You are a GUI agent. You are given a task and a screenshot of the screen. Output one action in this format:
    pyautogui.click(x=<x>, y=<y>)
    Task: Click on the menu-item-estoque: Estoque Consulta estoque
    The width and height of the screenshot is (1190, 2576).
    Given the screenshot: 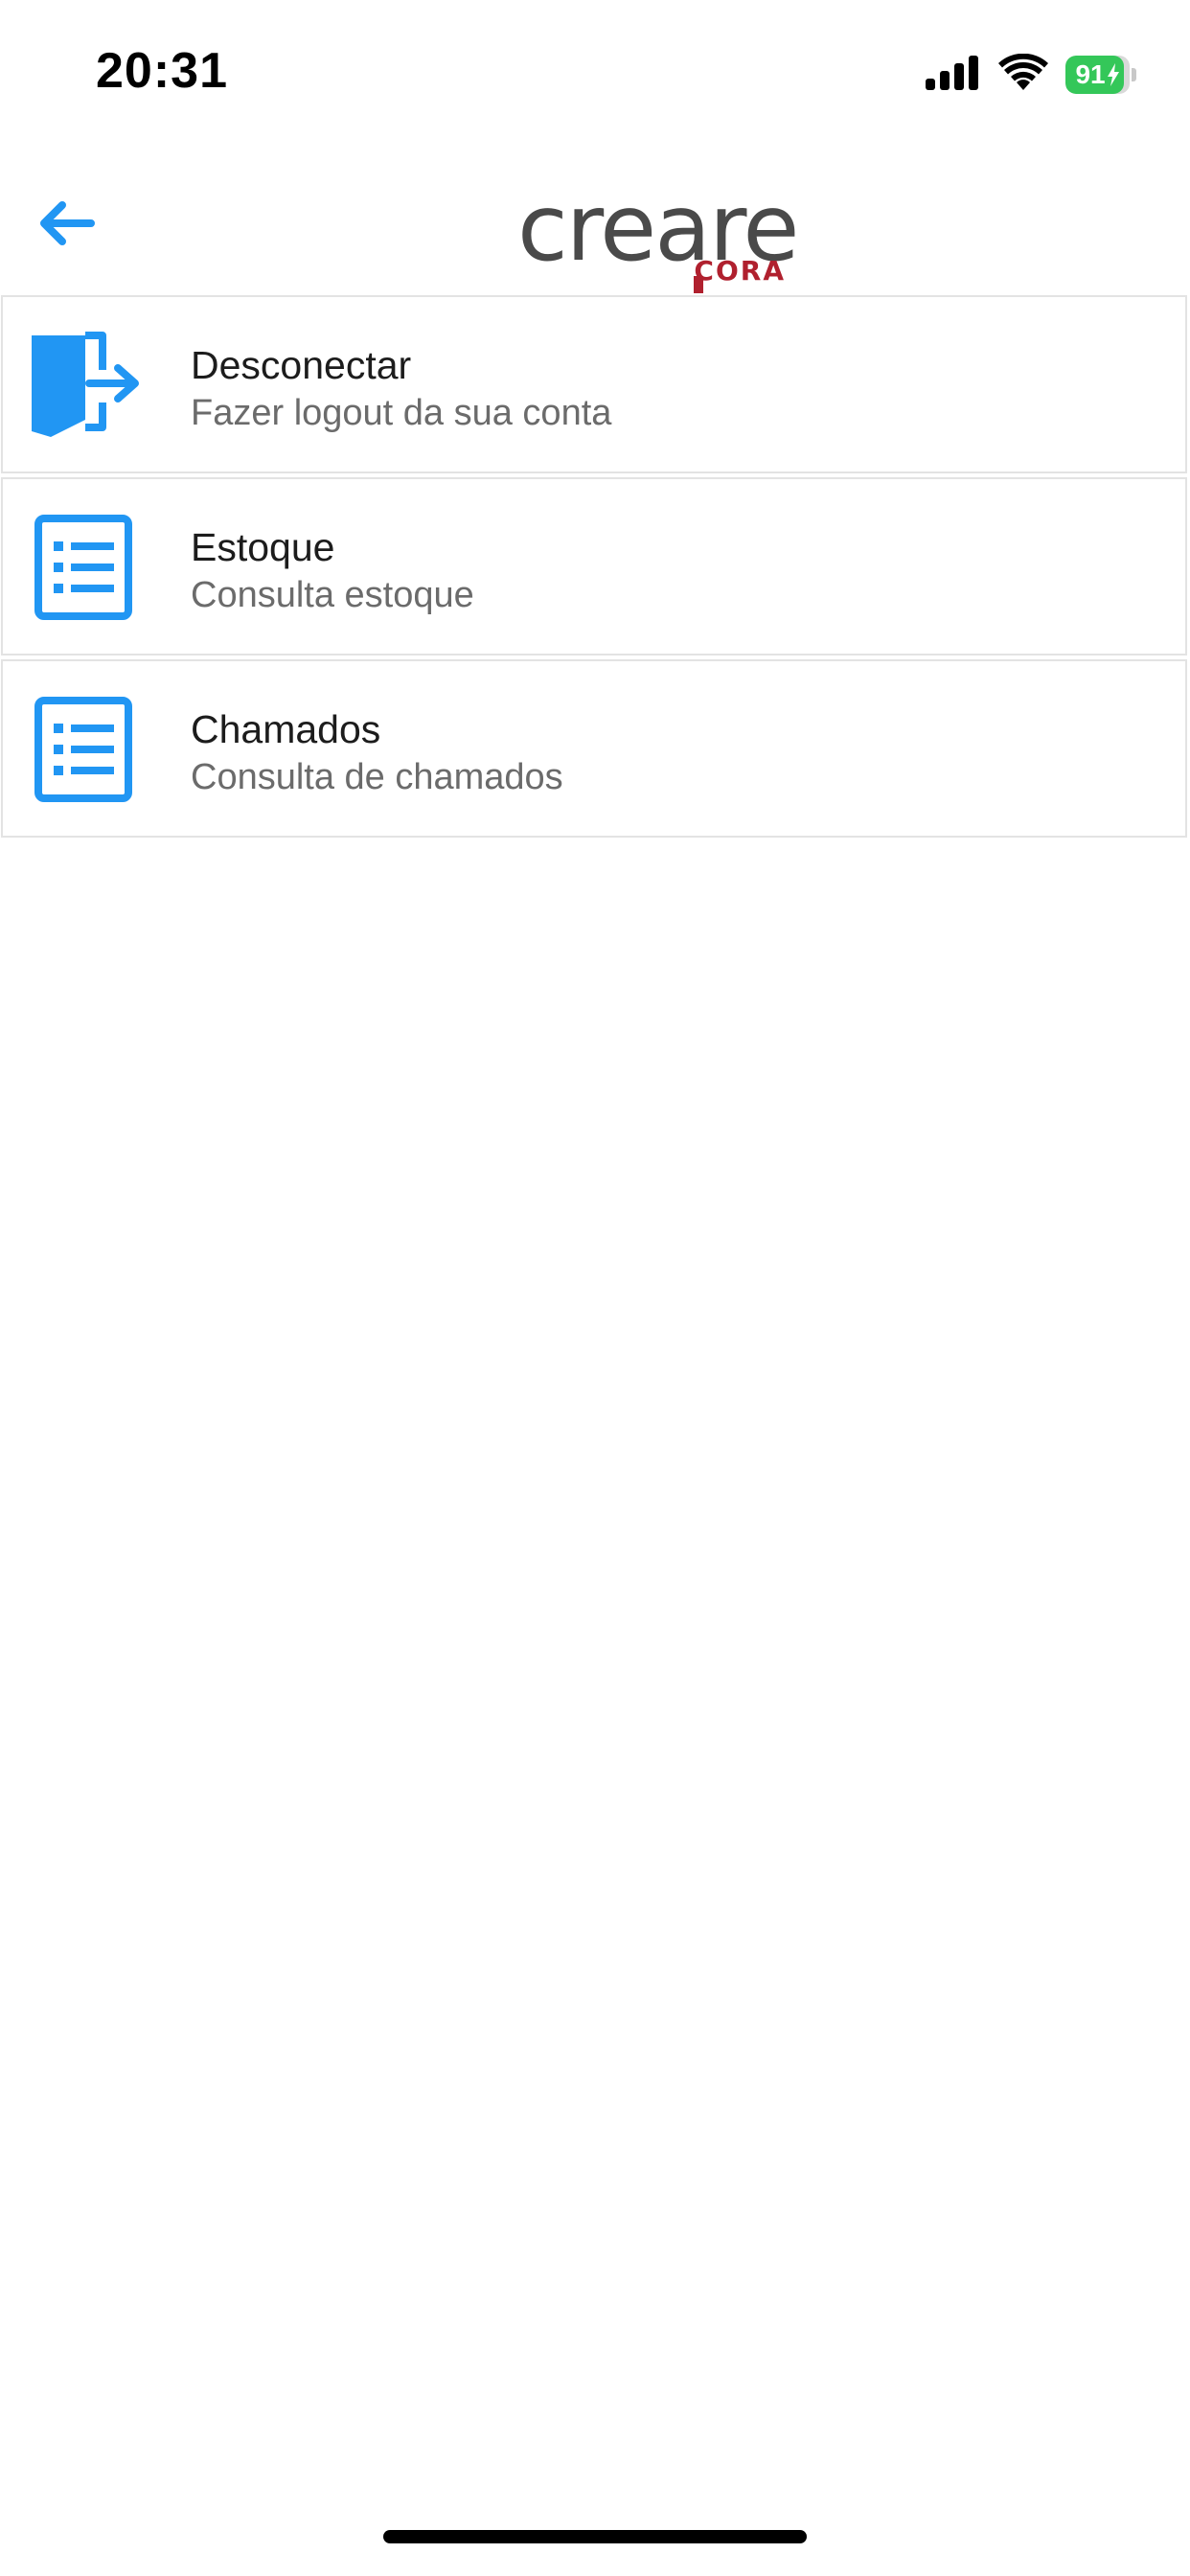 What is the action you would take?
    pyautogui.click(x=594, y=566)
    